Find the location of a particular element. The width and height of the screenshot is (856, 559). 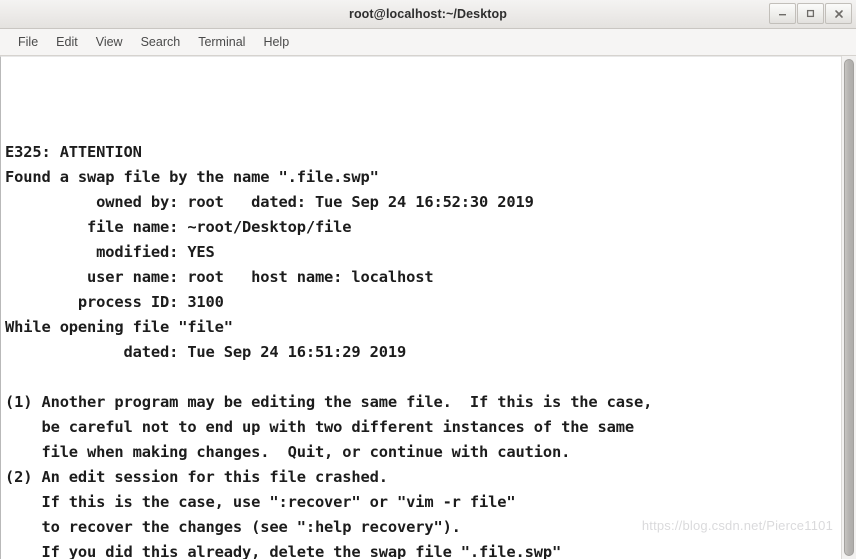

close-button is located at coordinates (838, 13).